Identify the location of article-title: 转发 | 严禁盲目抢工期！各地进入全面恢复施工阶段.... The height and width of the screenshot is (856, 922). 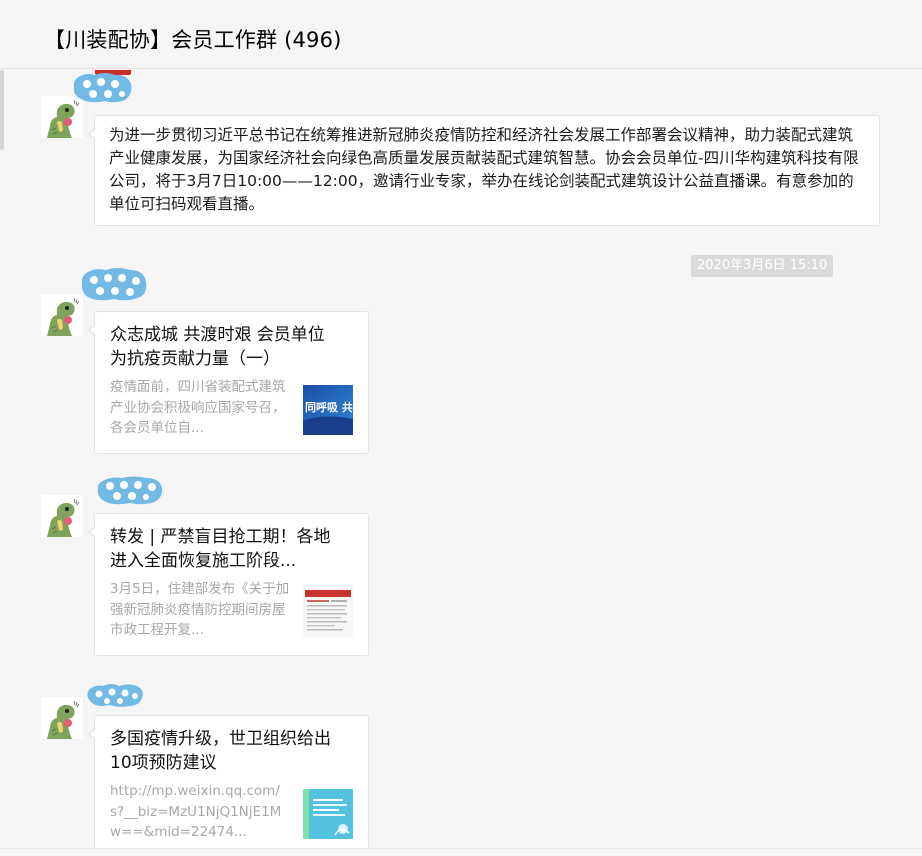
(220, 549).